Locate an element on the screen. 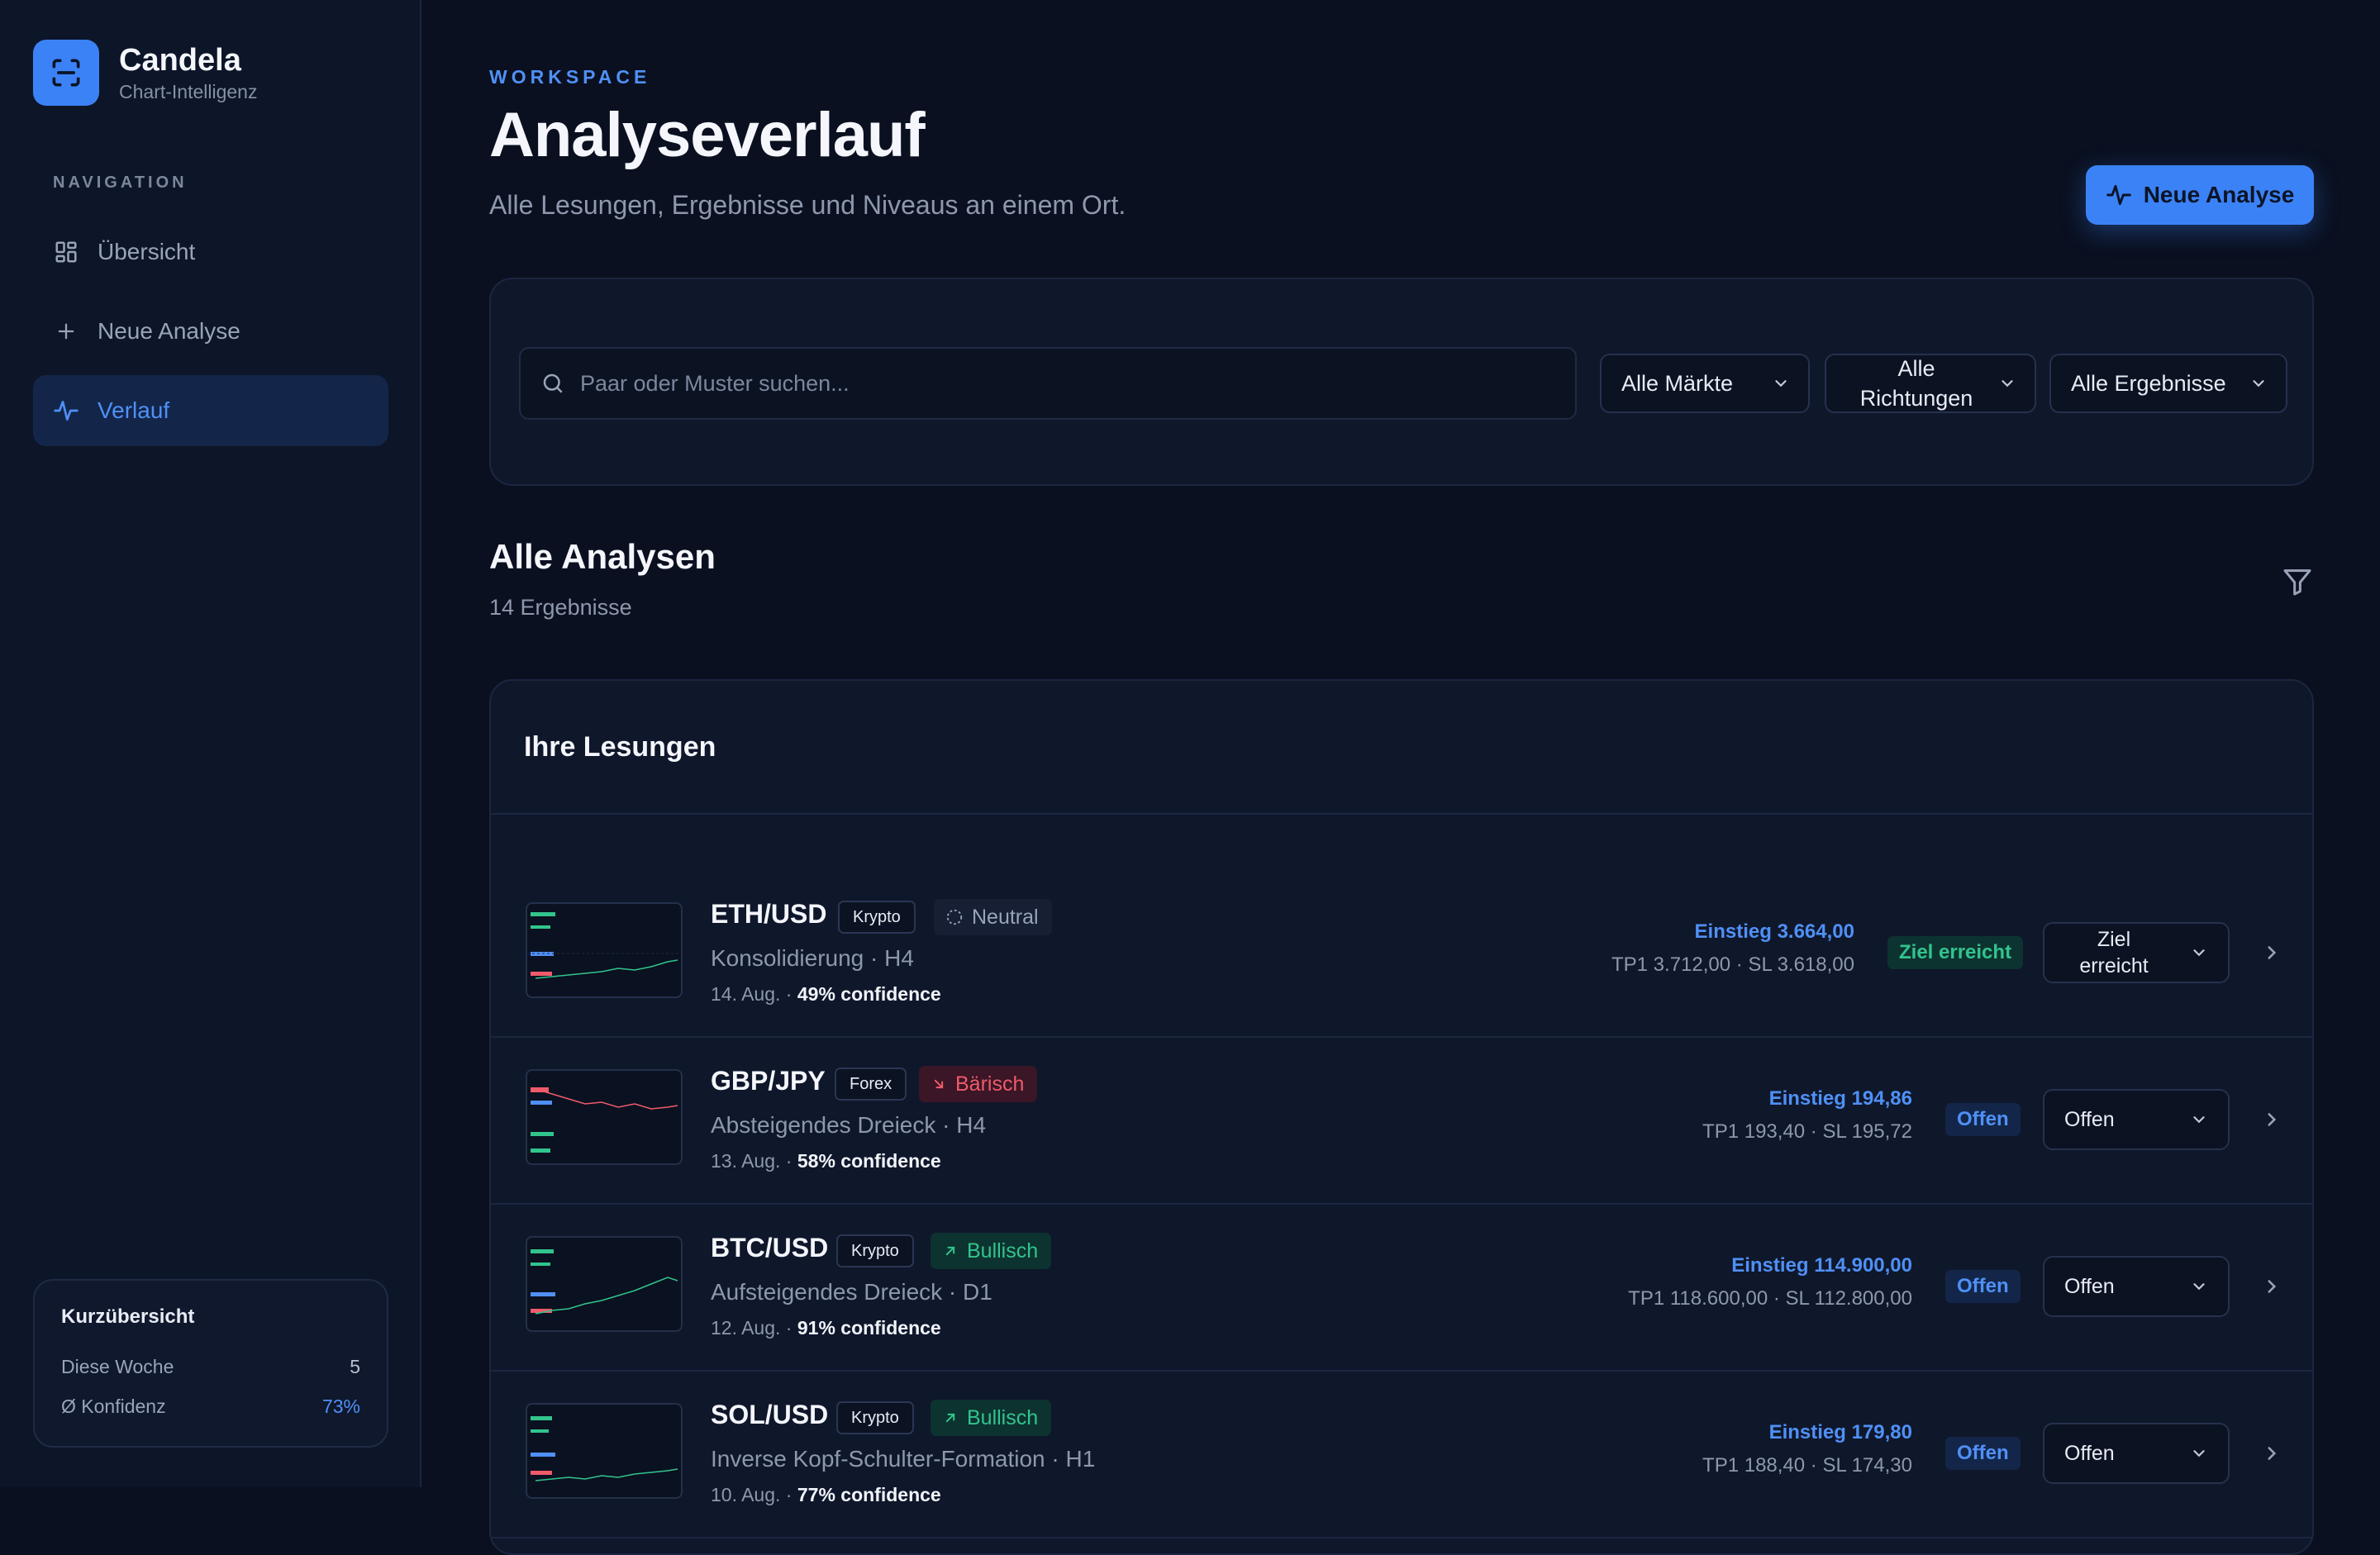 The width and height of the screenshot is (2380, 1555). pattern-label: Konsolidierung · H4 is located at coordinates (812, 958).